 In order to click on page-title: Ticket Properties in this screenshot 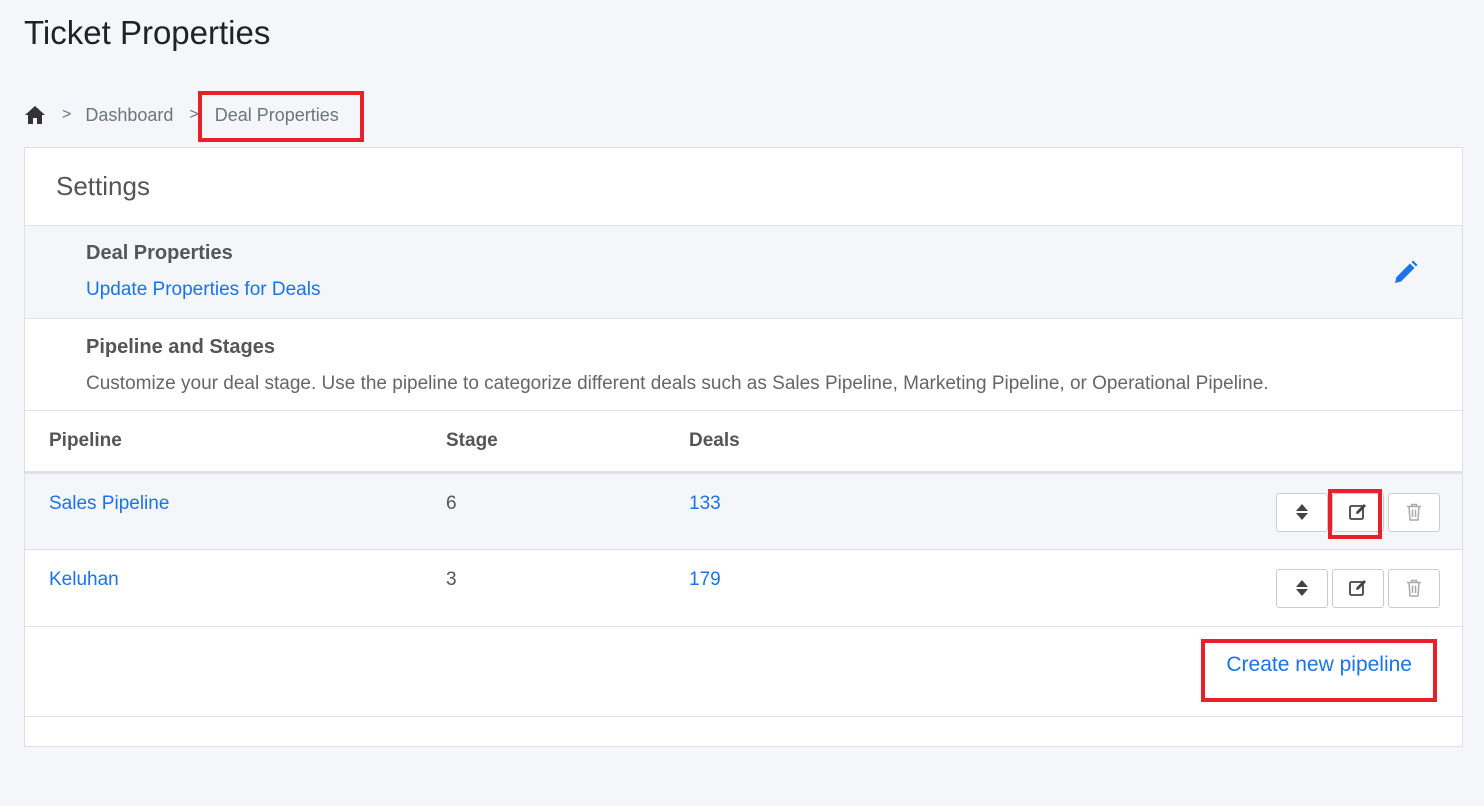, I will do `click(147, 32)`.